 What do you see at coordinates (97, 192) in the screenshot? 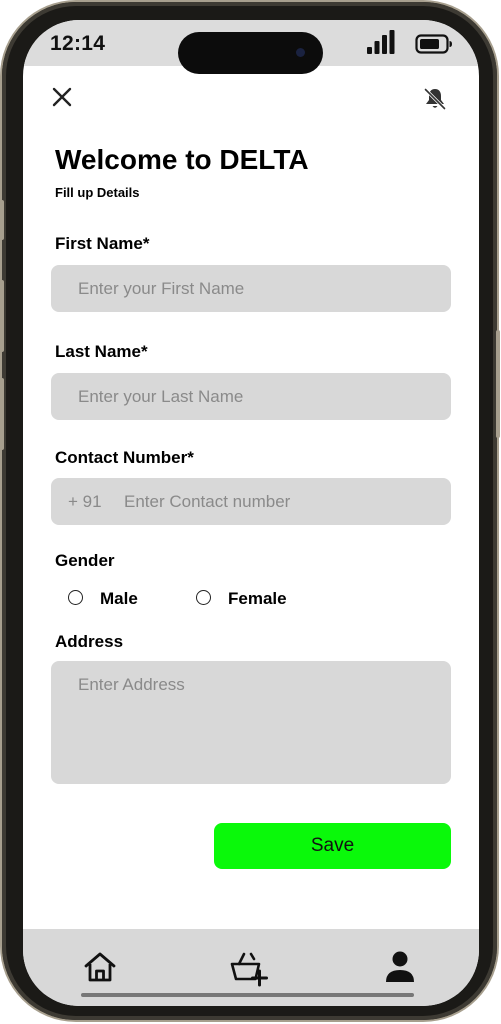
I see `page-subtitle: Fill up Details` at bounding box center [97, 192].